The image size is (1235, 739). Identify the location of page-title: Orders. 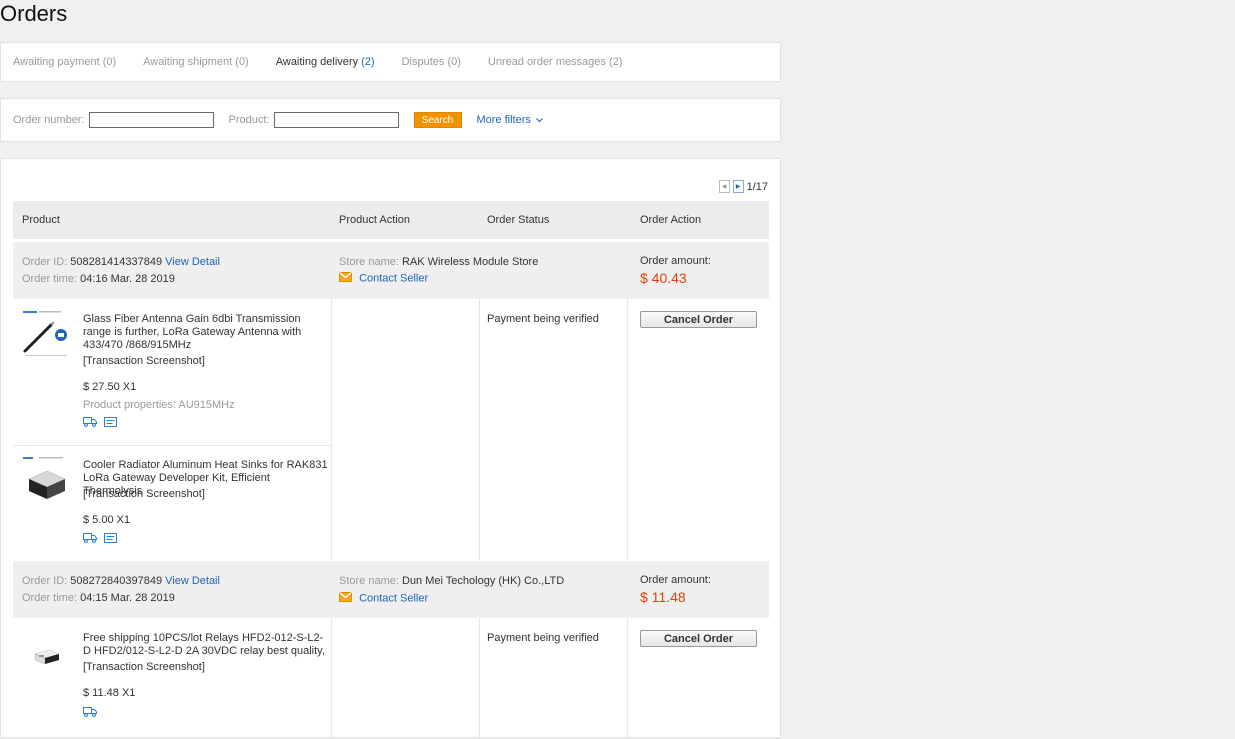
(34, 13).